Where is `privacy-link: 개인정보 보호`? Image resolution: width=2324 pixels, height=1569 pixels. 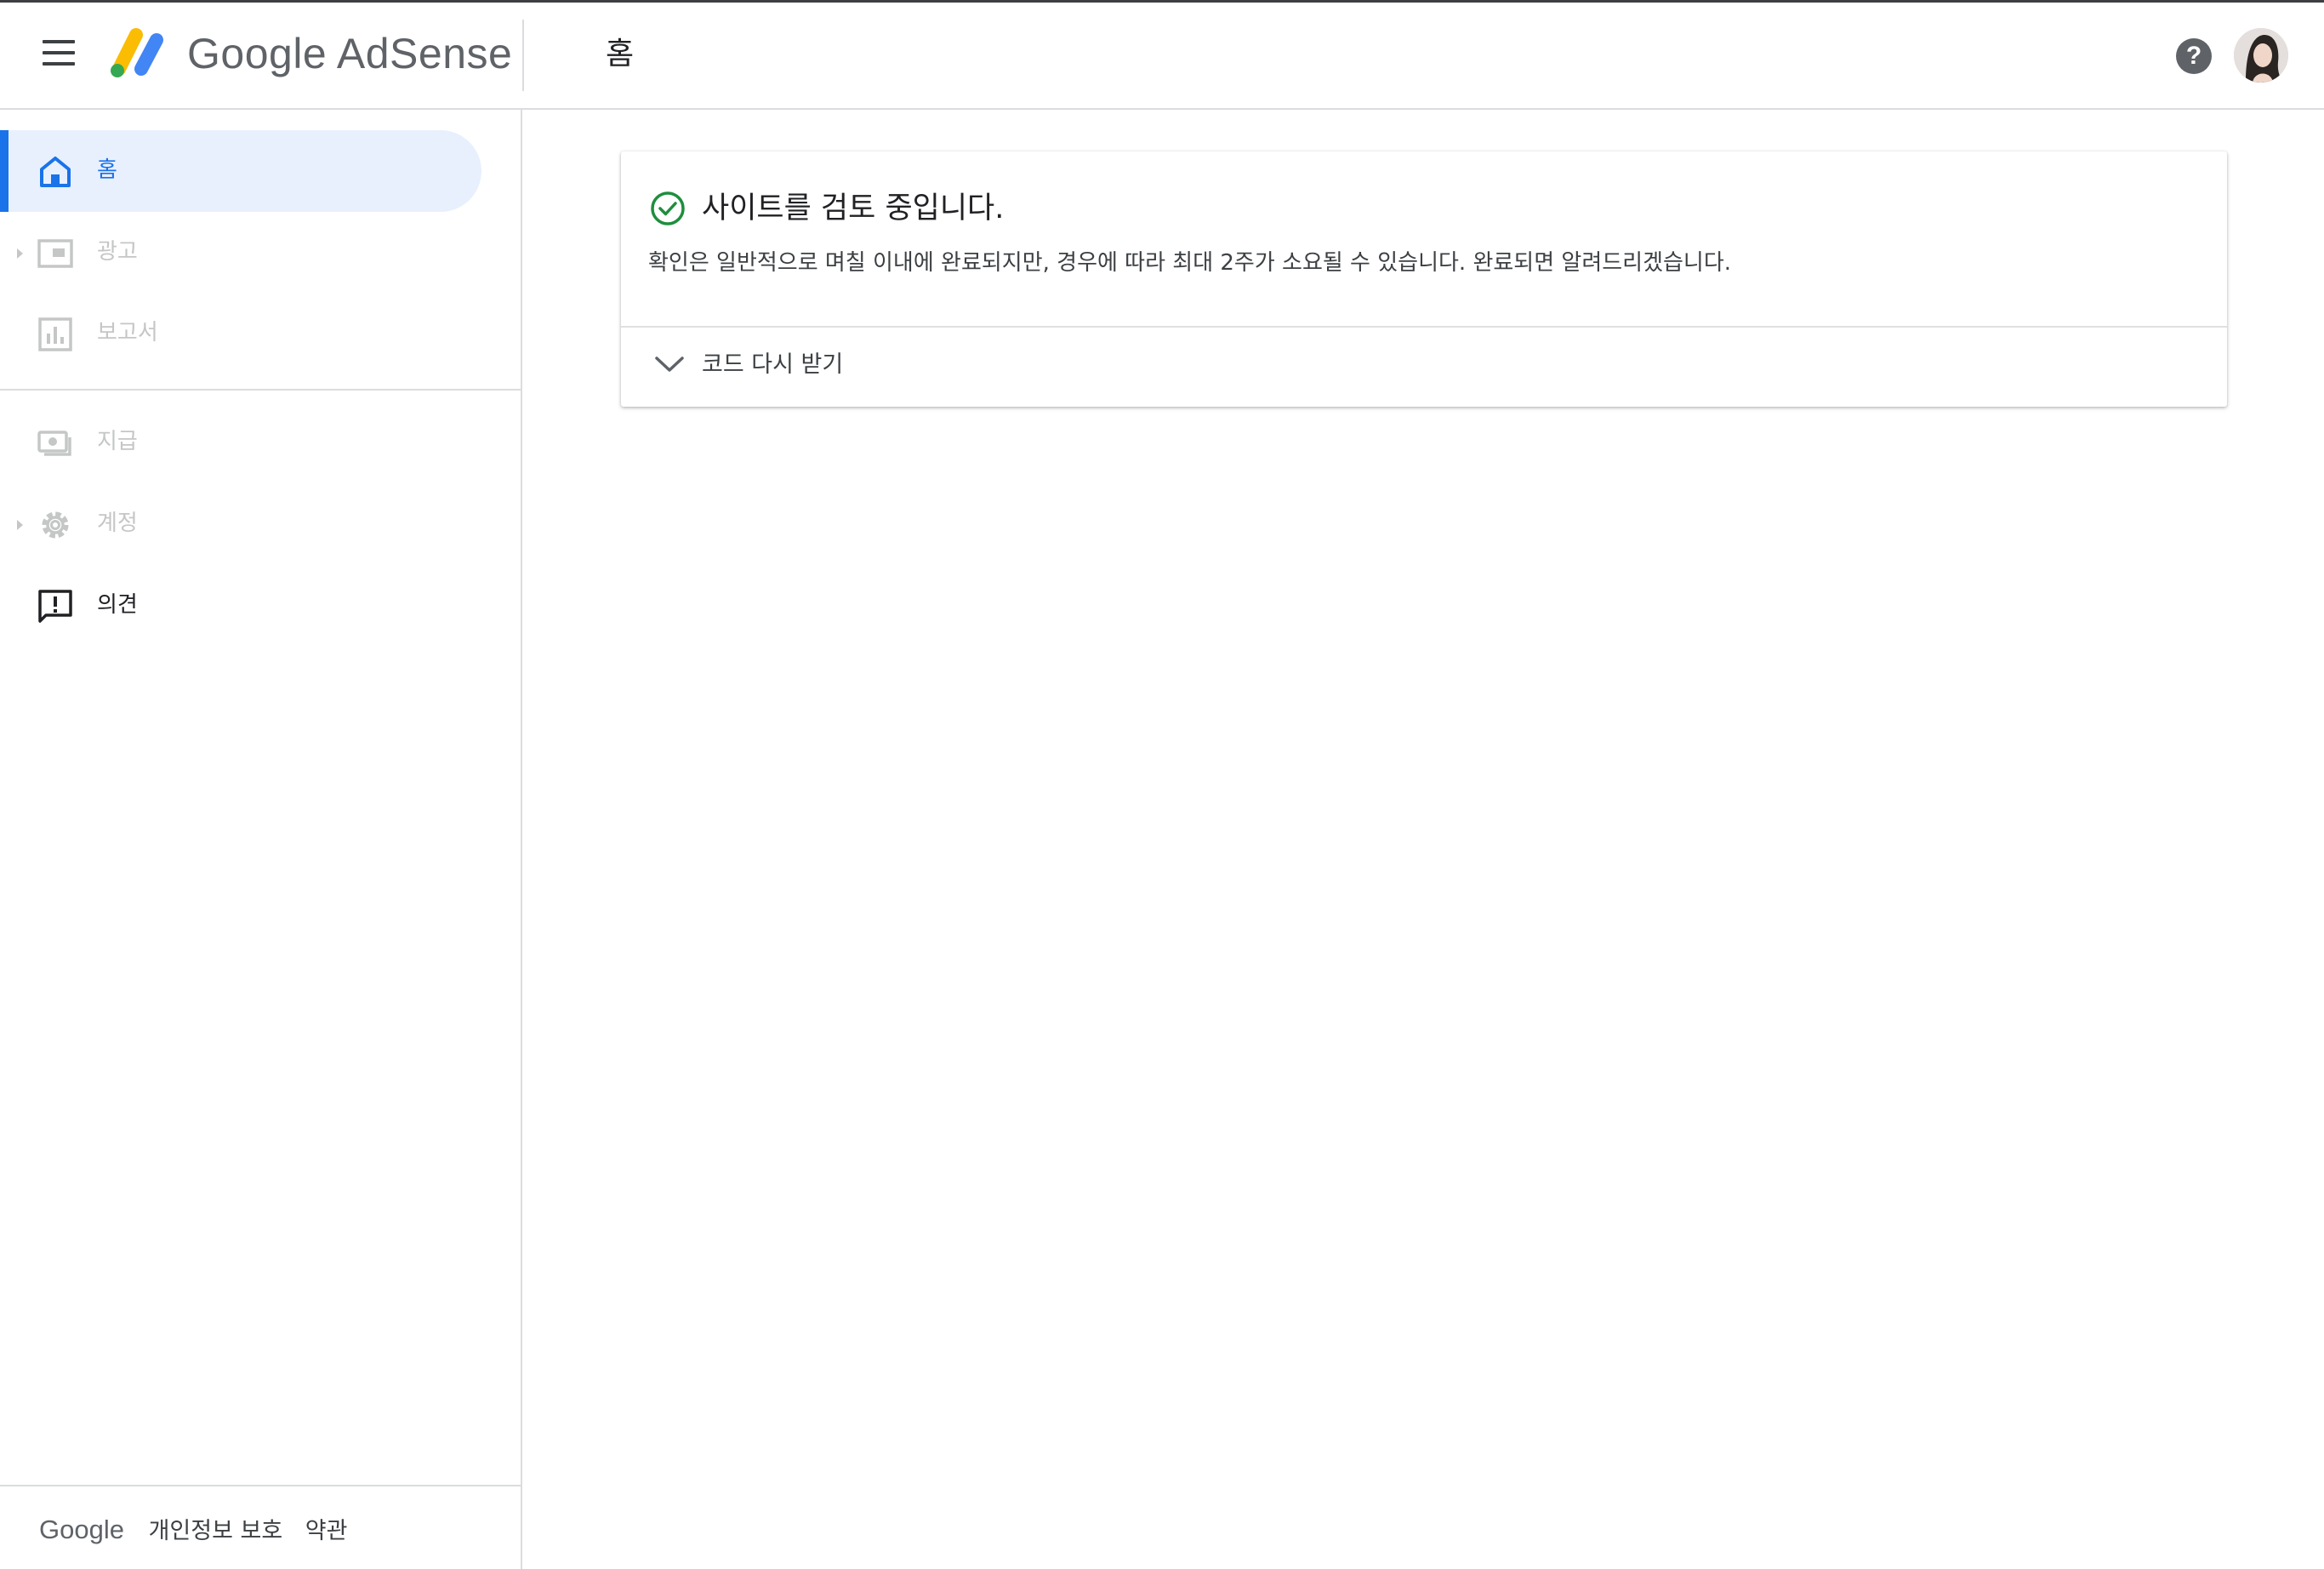
privacy-link: 개인정보 보호 is located at coordinates (216, 1531).